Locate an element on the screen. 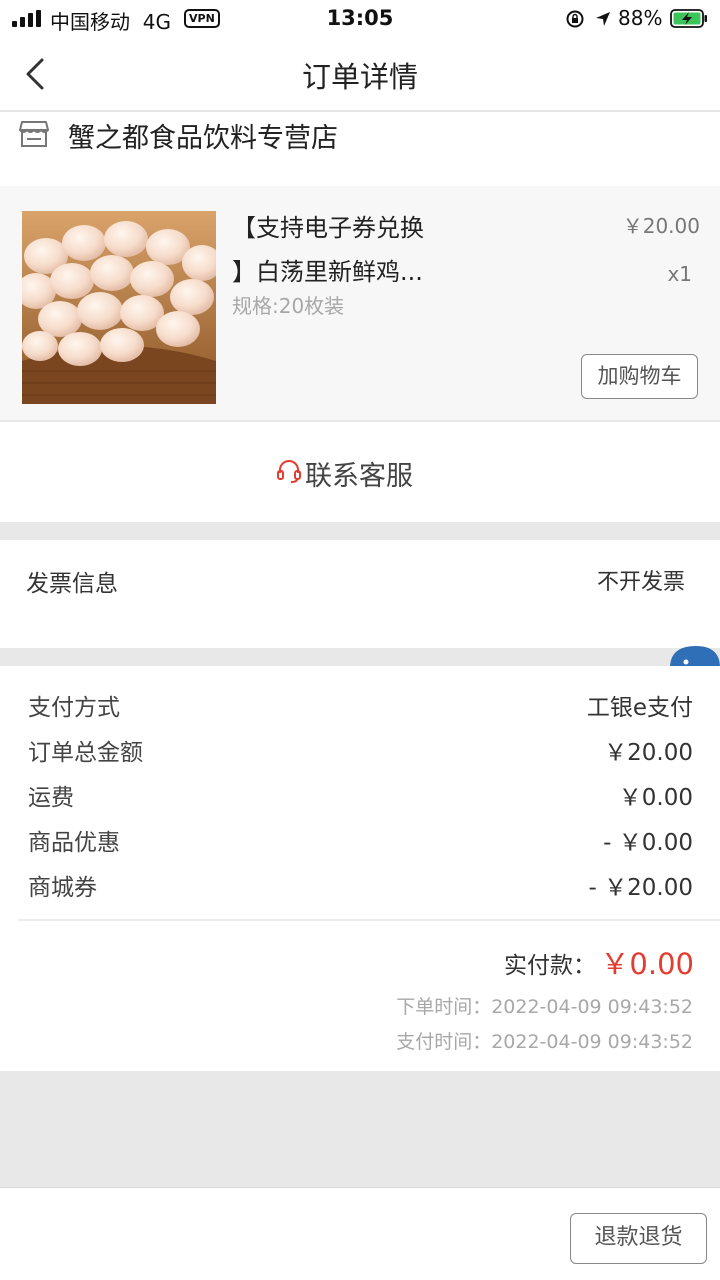  invoice-value: 不开发票 is located at coordinates (640, 582).